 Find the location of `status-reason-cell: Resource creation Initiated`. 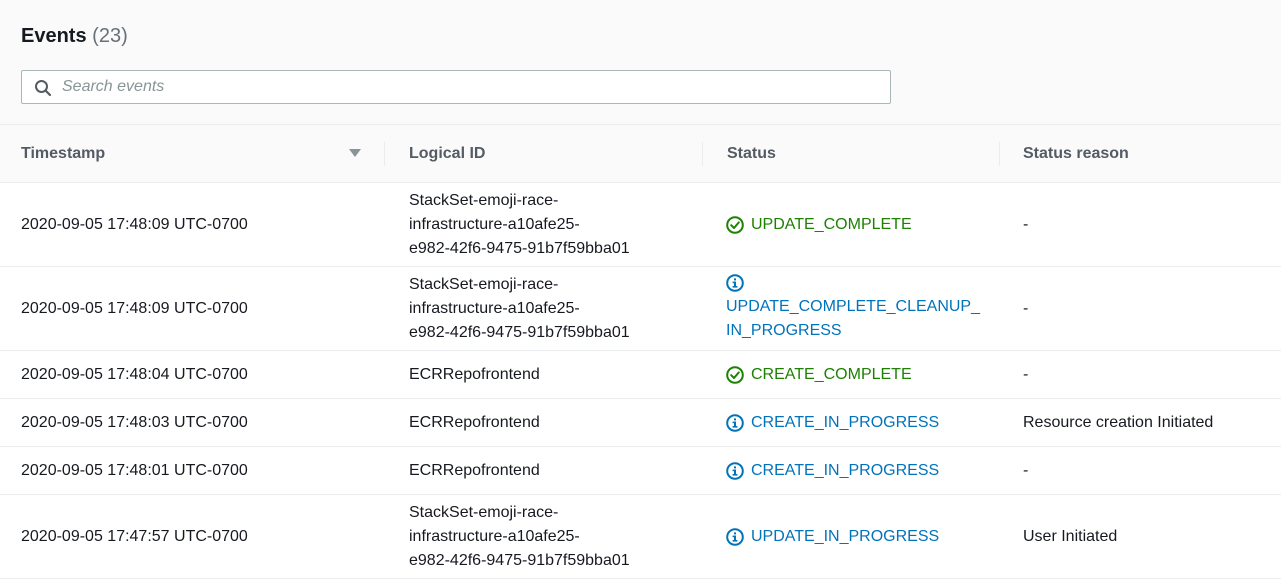

status-reason-cell: Resource creation Initiated is located at coordinates (1118, 422).